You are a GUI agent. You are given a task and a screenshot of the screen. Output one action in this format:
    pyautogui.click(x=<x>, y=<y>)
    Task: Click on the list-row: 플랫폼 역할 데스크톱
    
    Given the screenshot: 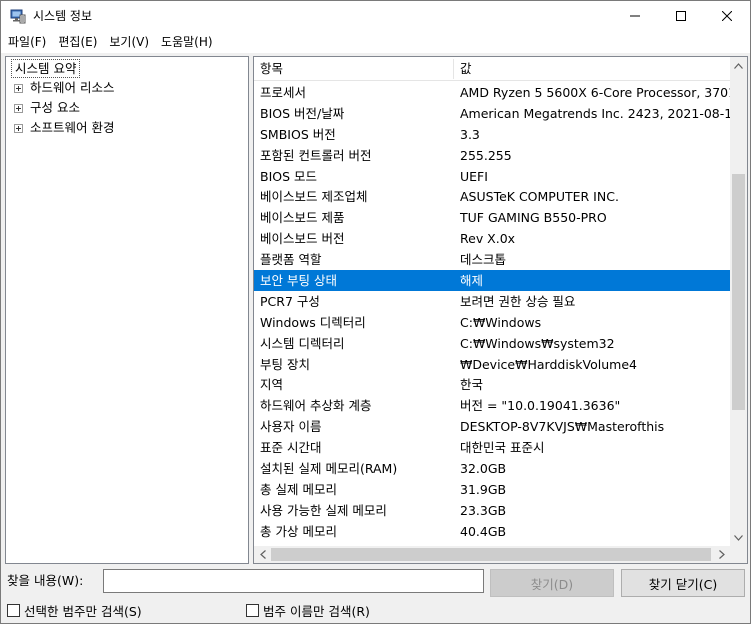 What is the action you would take?
    pyautogui.click(x=492, y=259)
    